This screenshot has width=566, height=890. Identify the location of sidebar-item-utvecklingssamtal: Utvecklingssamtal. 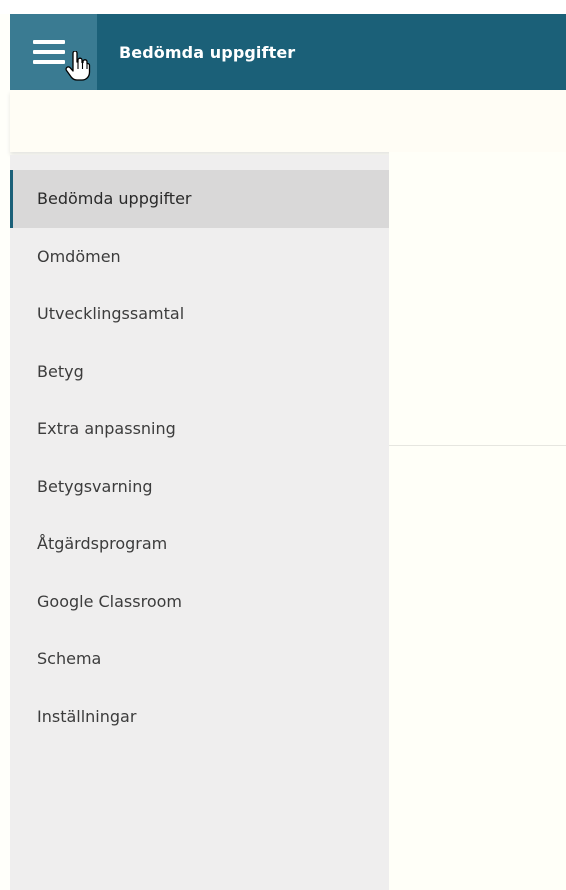
(199, 314).